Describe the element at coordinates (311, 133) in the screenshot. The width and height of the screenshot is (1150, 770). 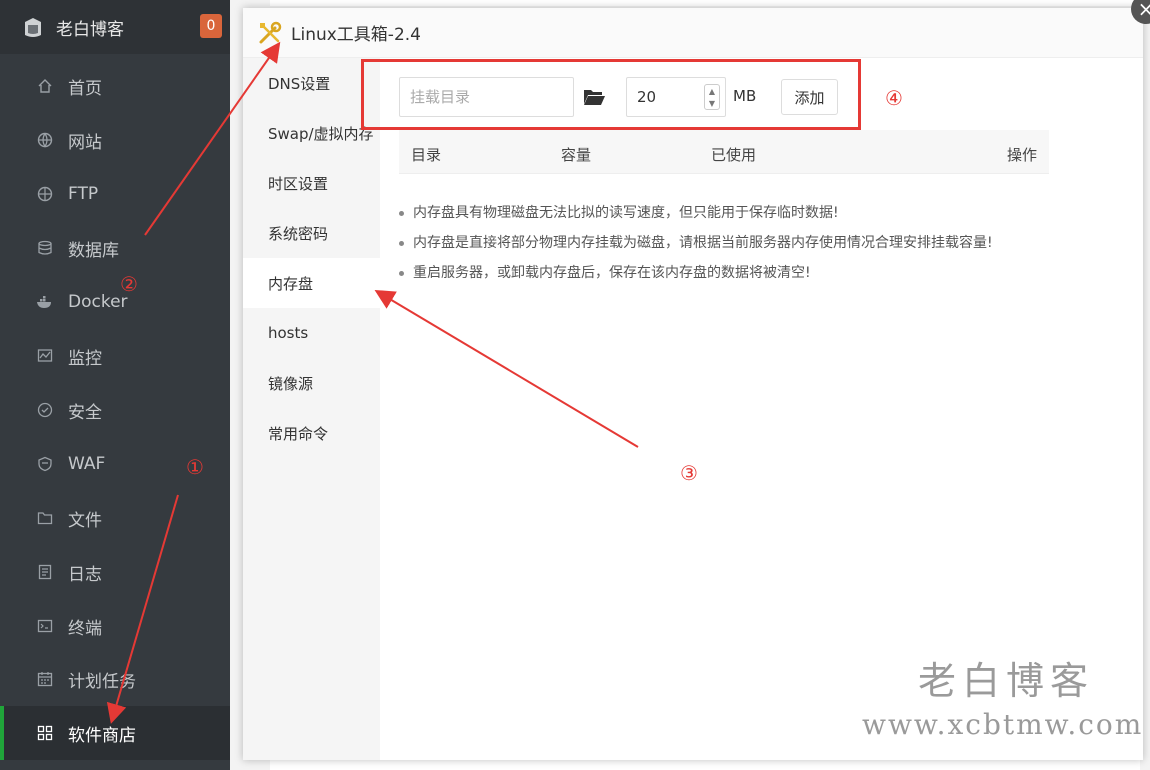
I see `tab-swap: Swap/虚拟内存` at that location.